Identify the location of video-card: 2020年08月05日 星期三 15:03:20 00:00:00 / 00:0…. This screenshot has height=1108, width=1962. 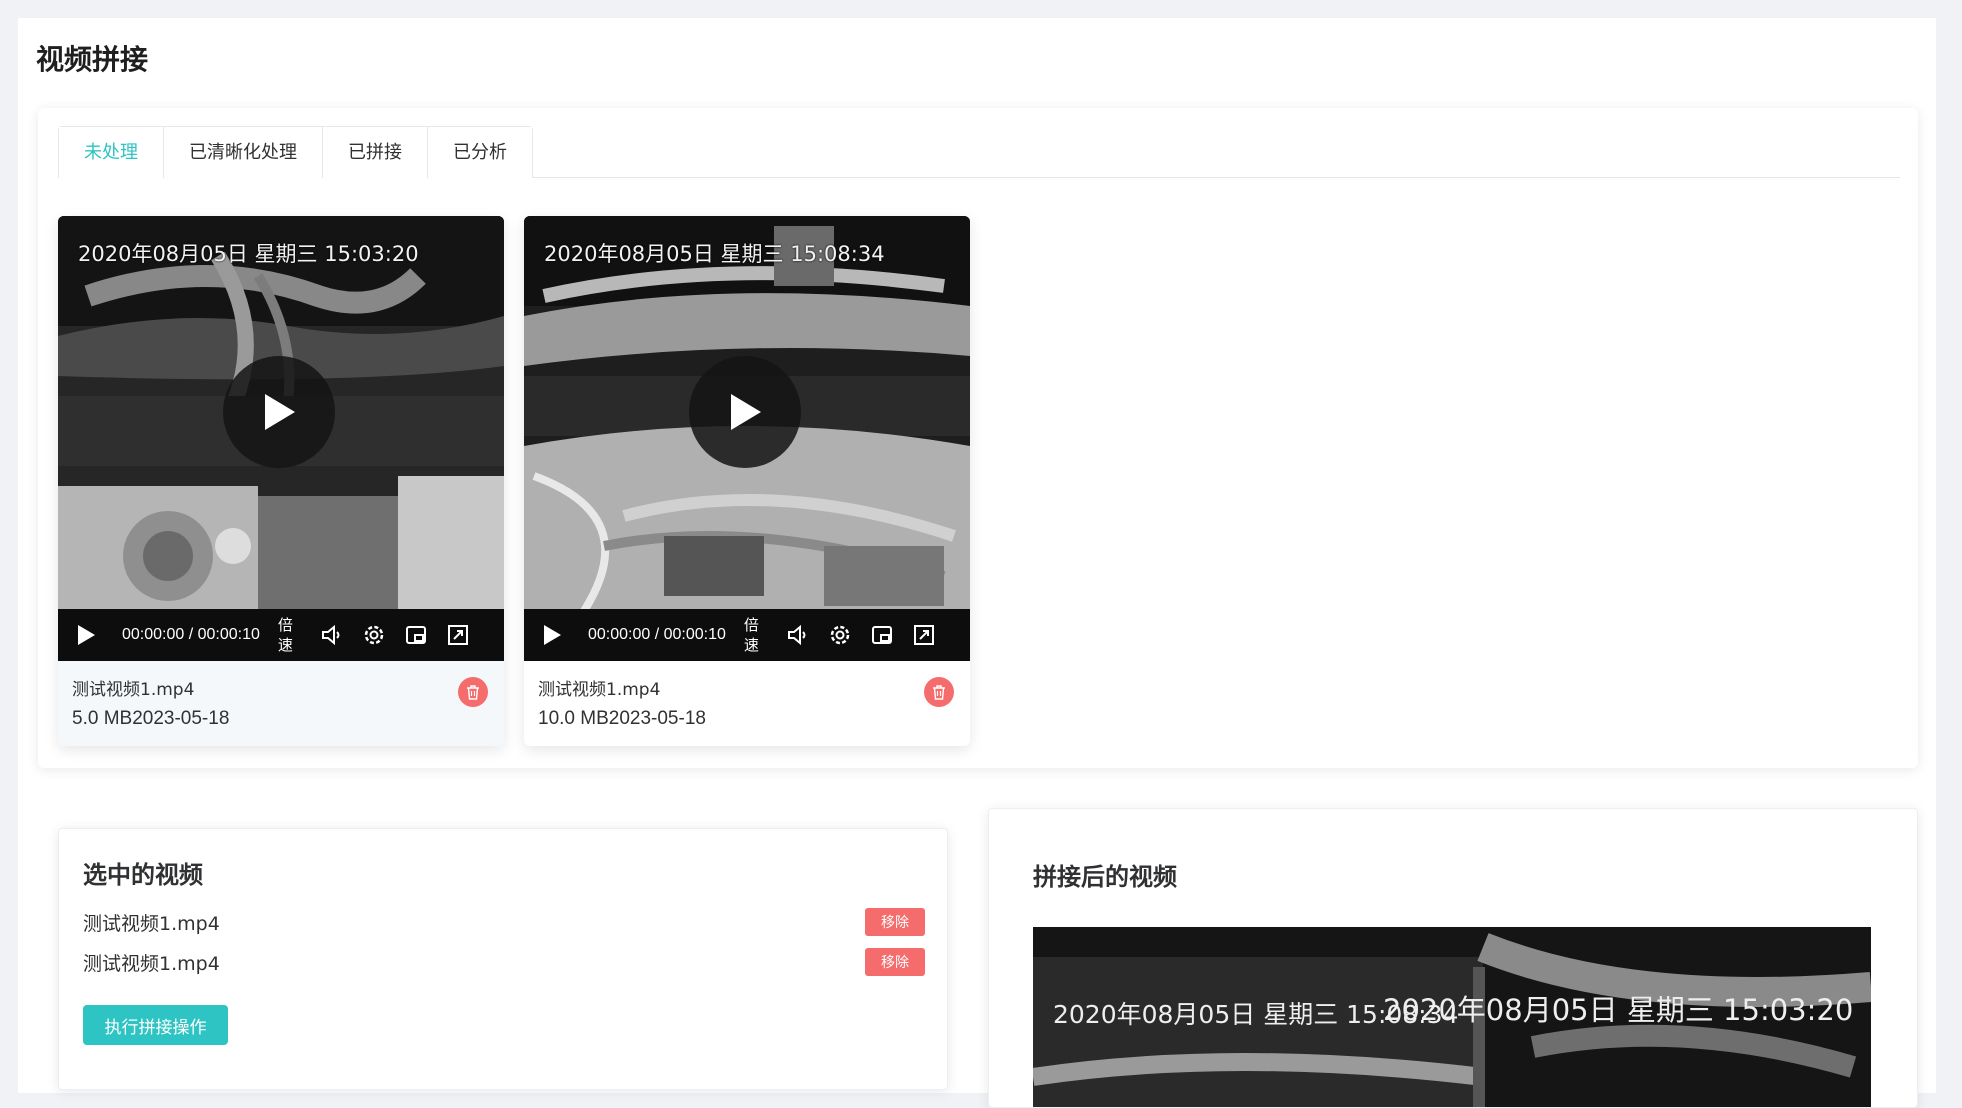
(281, 481).